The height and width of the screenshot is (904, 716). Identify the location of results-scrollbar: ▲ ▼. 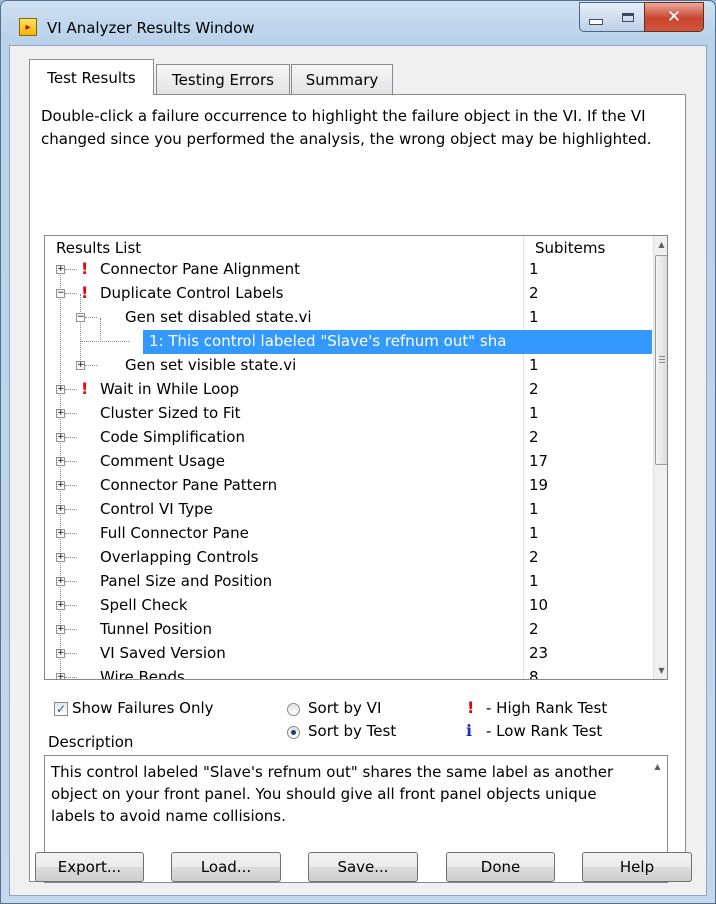
(660, 457).